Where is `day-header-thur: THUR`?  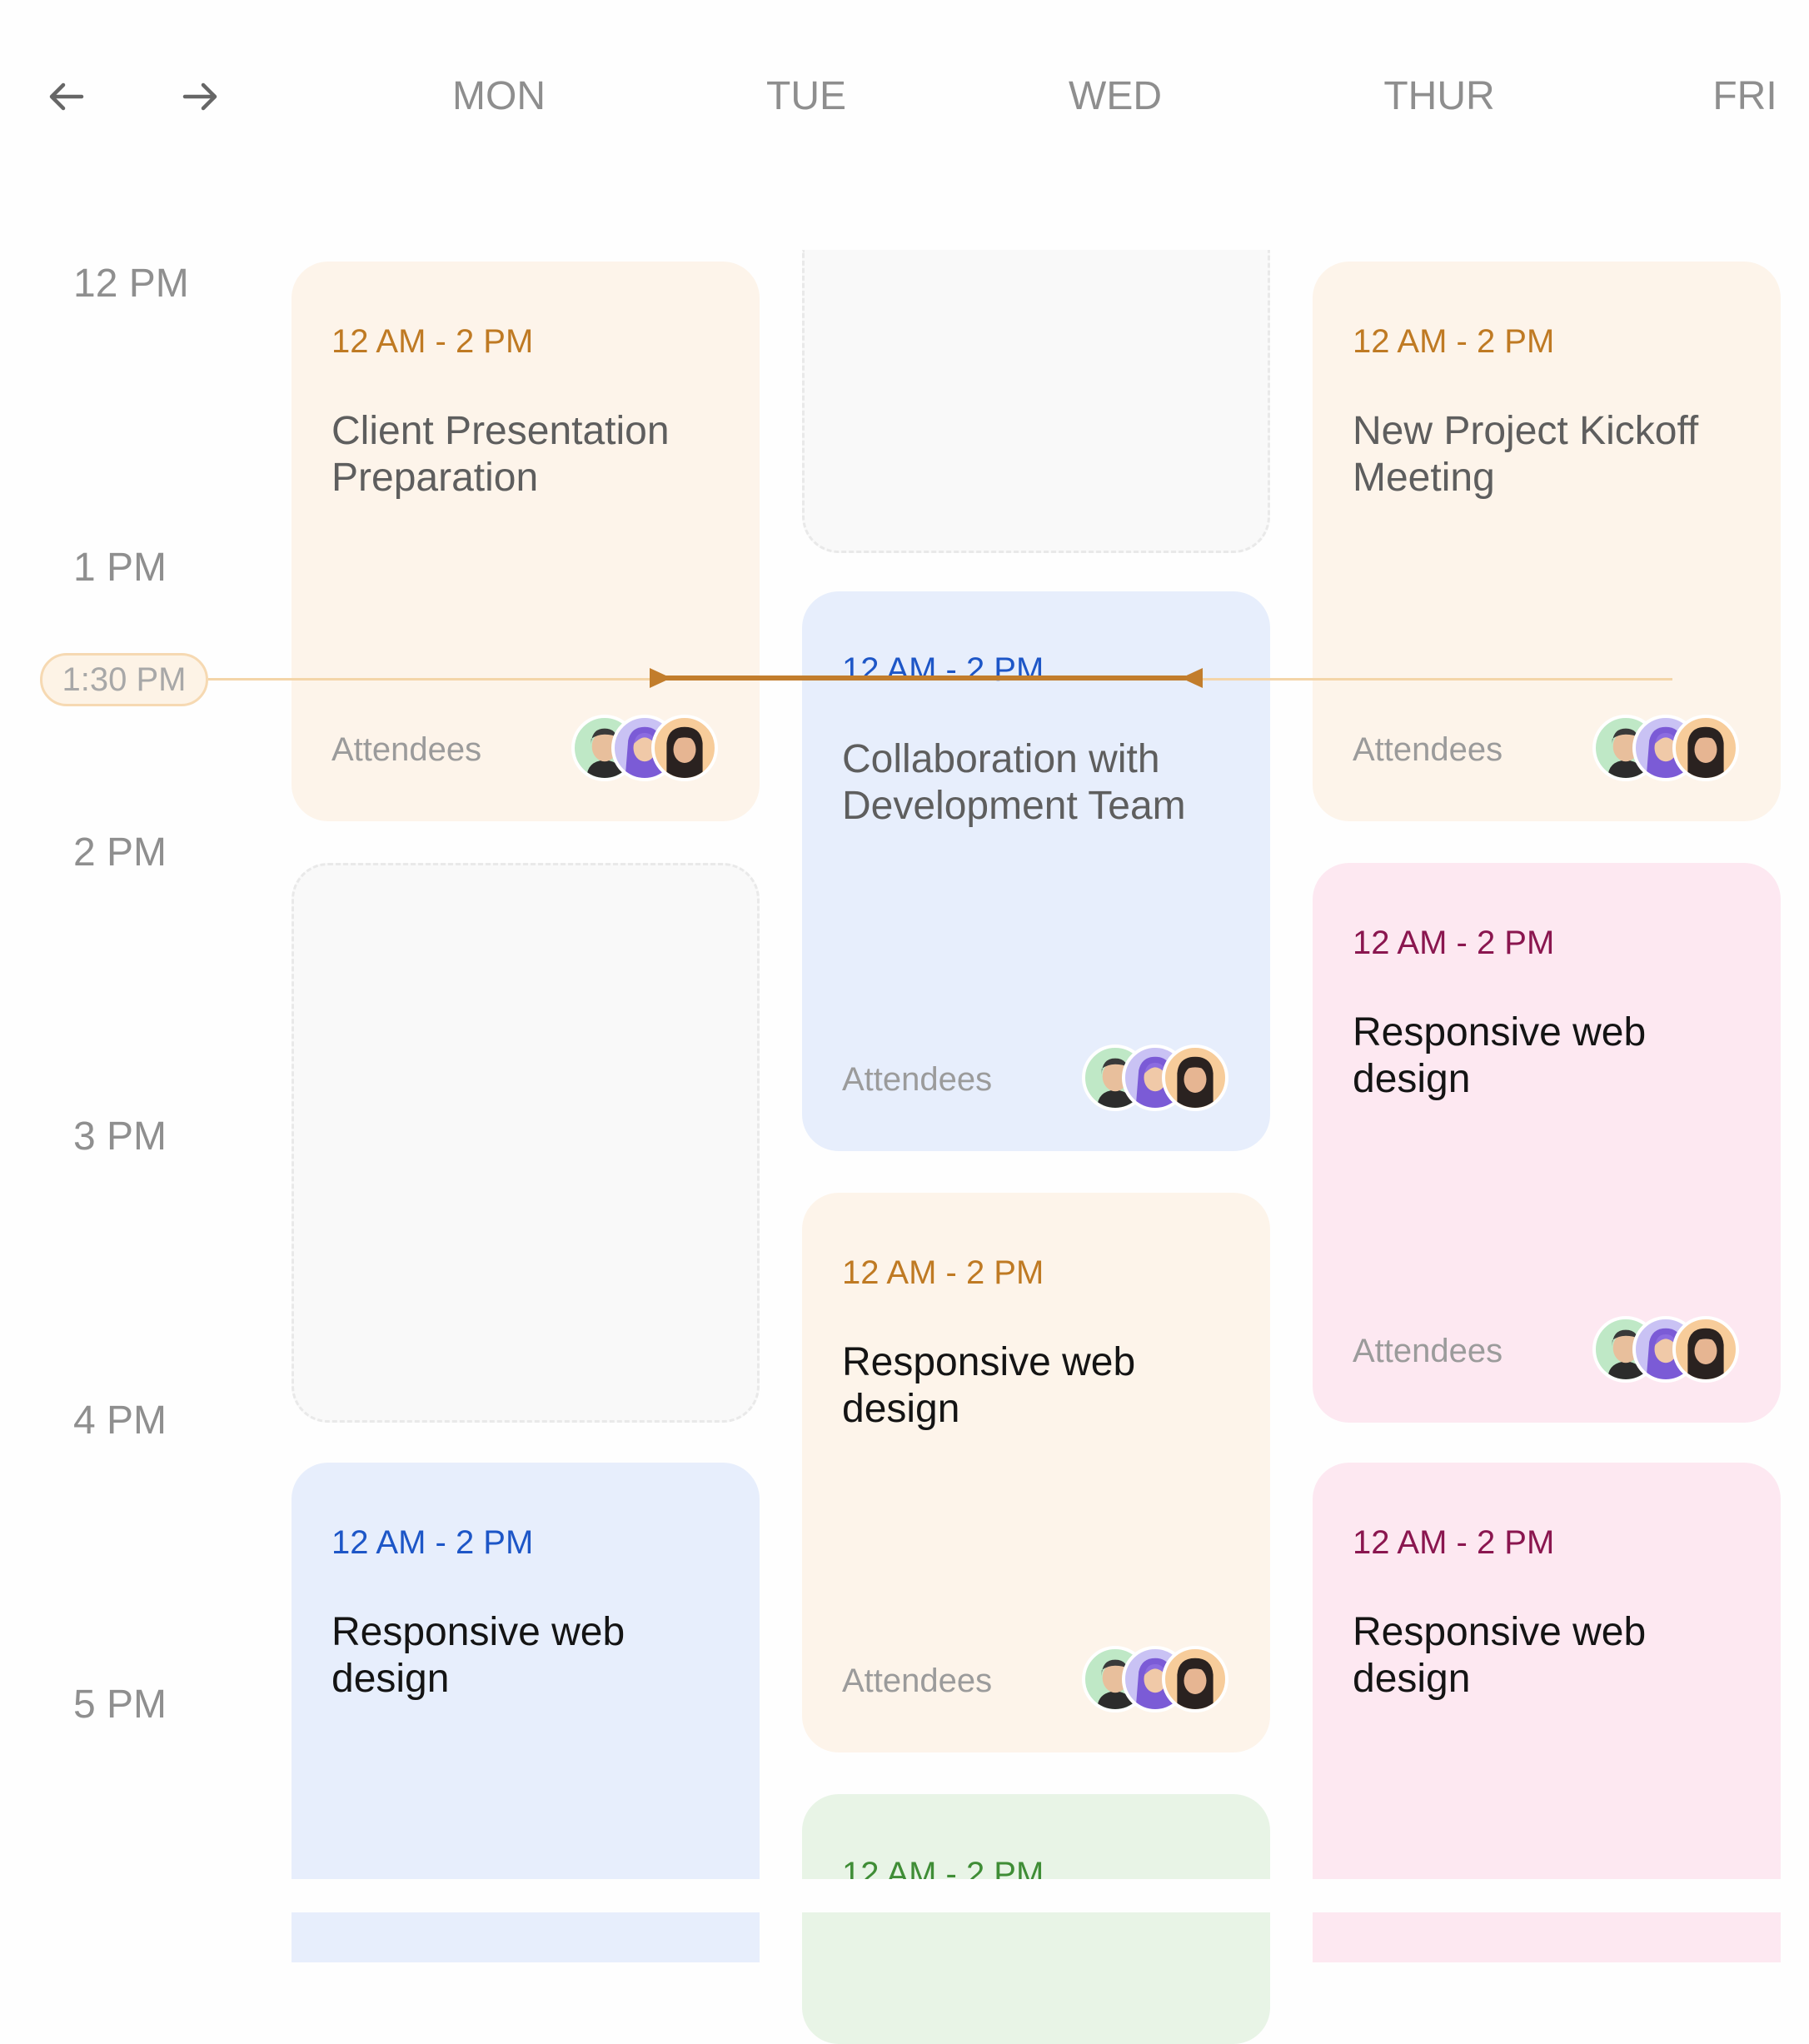 day-header-thur: THUR is located at coordinates (1439, 96).